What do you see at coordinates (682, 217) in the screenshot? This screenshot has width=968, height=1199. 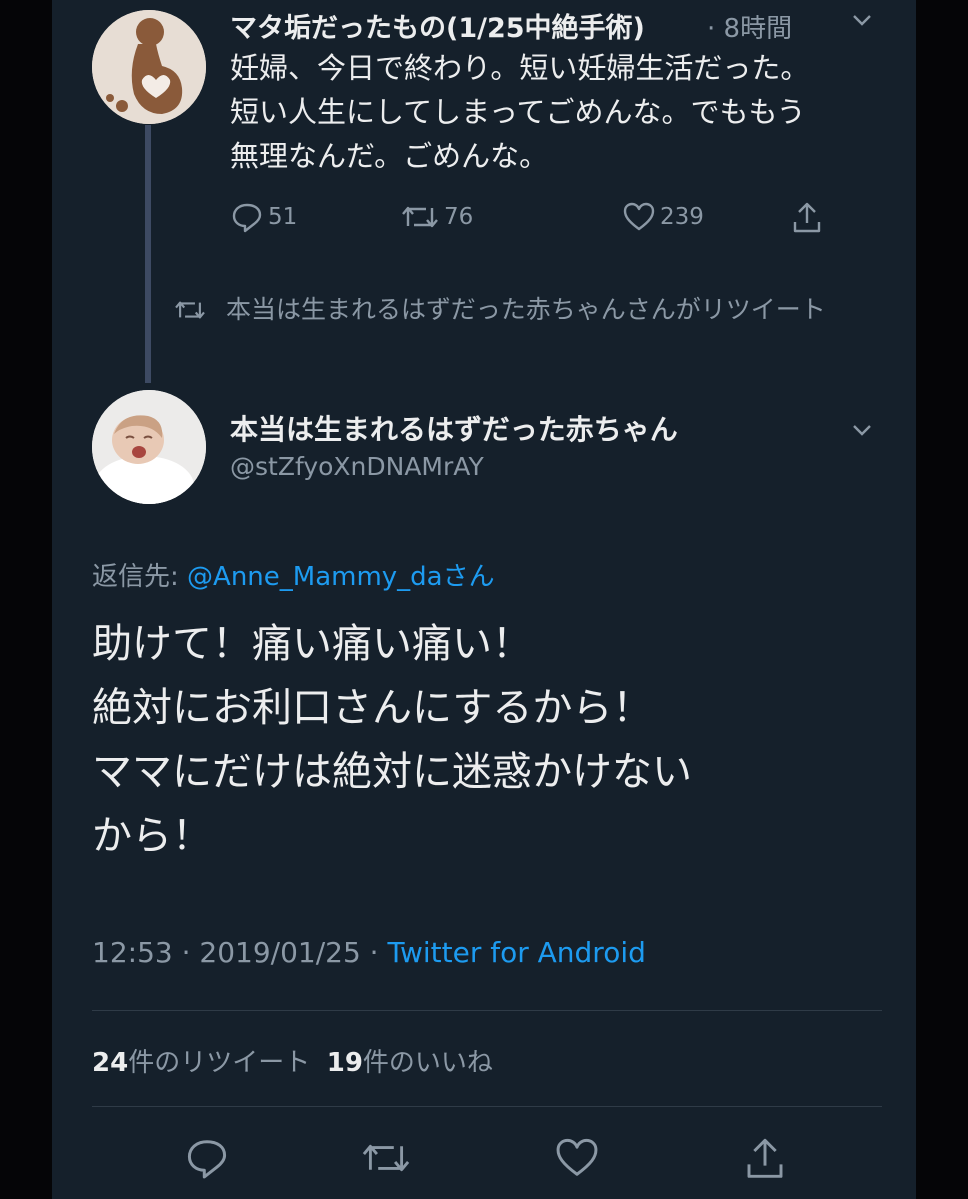 I see `like-count: 239` at bounding box center [682, 217].